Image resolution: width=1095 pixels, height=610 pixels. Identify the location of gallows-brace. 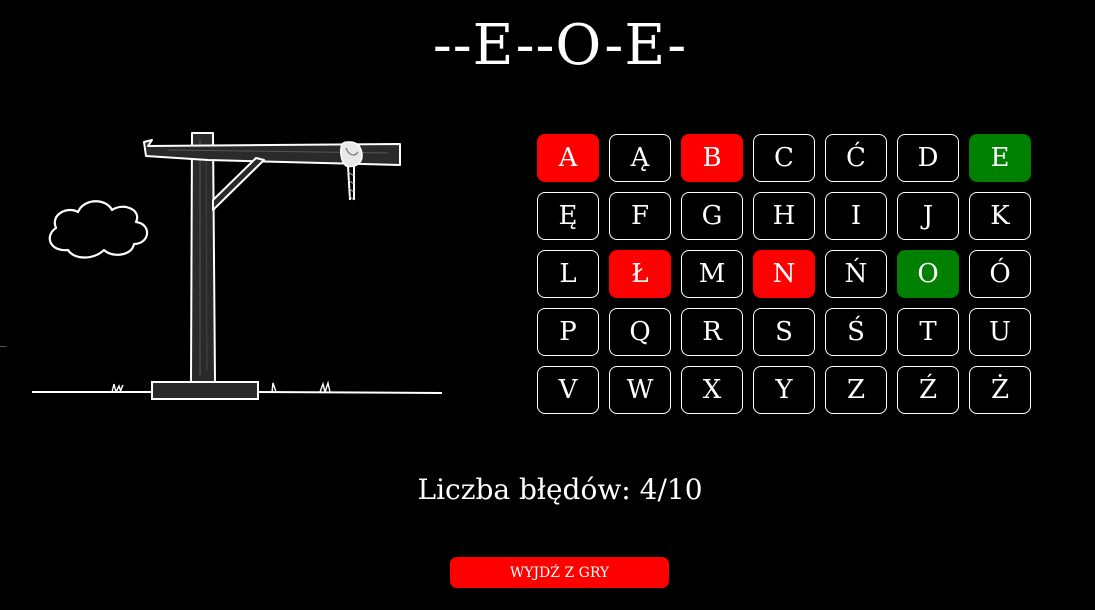
(238, 184).